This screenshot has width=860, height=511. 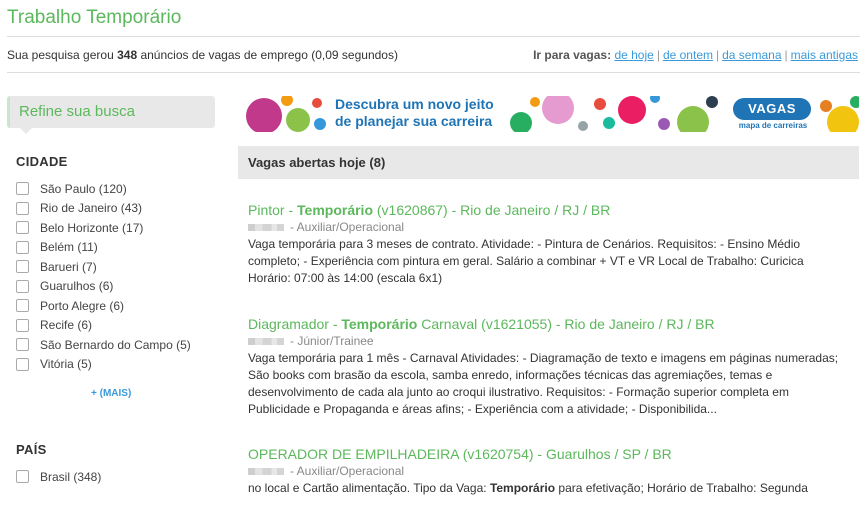 What do you see at coordinates (332, 341) in the screenshot?
I see `job-level: - Júnior/Trainee` at bounding box center [332, 341].